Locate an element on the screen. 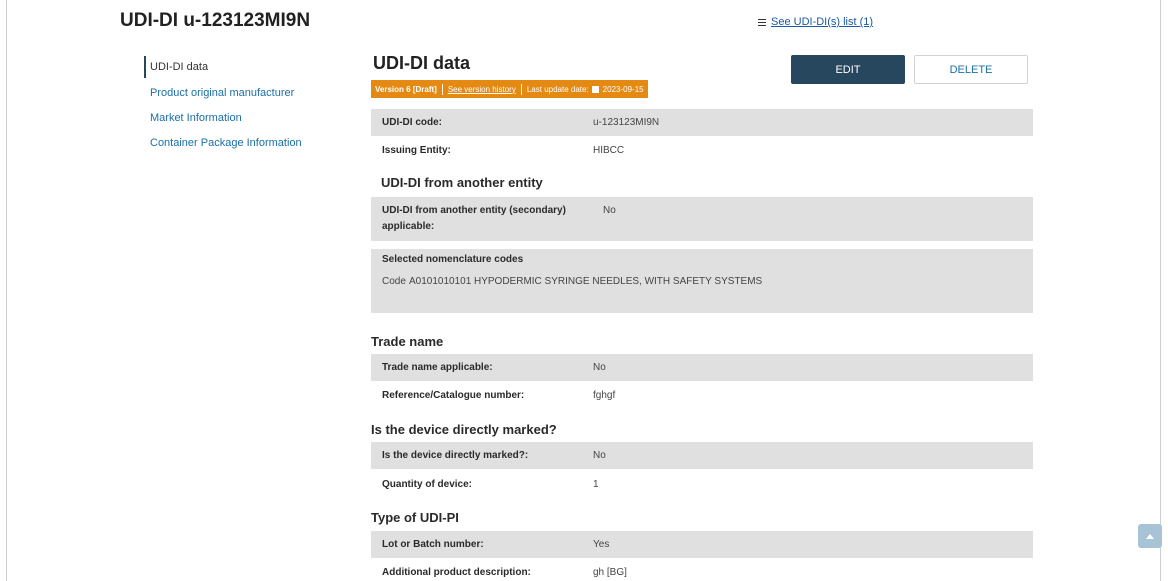  field-row-directly-marked: Is the device directly marked?: No is located at coordinates (702, 455).